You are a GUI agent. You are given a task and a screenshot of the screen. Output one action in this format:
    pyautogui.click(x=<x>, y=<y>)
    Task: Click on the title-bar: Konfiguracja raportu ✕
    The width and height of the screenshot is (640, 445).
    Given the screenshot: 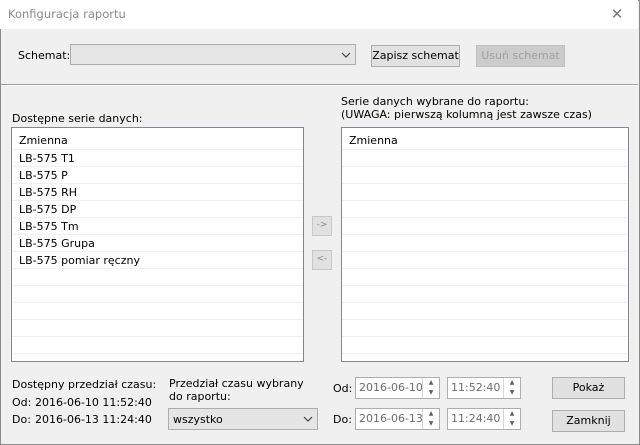 What is the action you would take?
    pyautogui.click(x=319, y=14)
    